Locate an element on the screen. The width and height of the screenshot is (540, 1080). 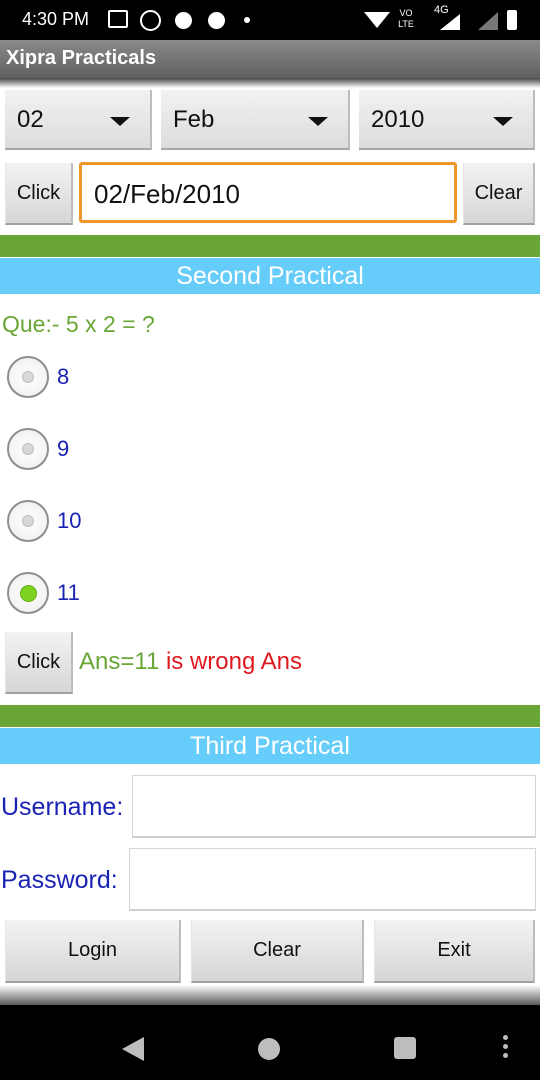
date-display-field: 02/Feb/2010 is located at coordinates (268, 192).